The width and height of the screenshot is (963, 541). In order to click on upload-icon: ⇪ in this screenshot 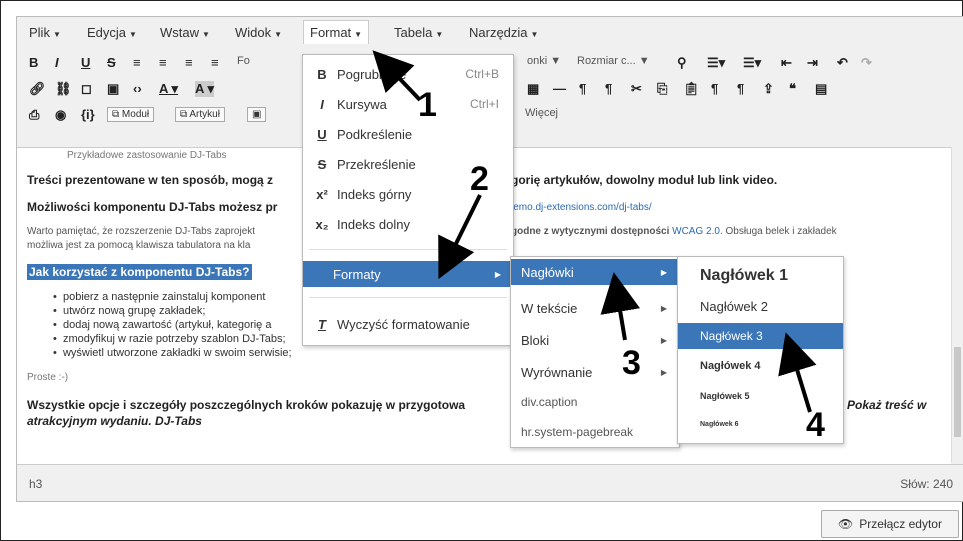, I will do `click(768, 89)`.